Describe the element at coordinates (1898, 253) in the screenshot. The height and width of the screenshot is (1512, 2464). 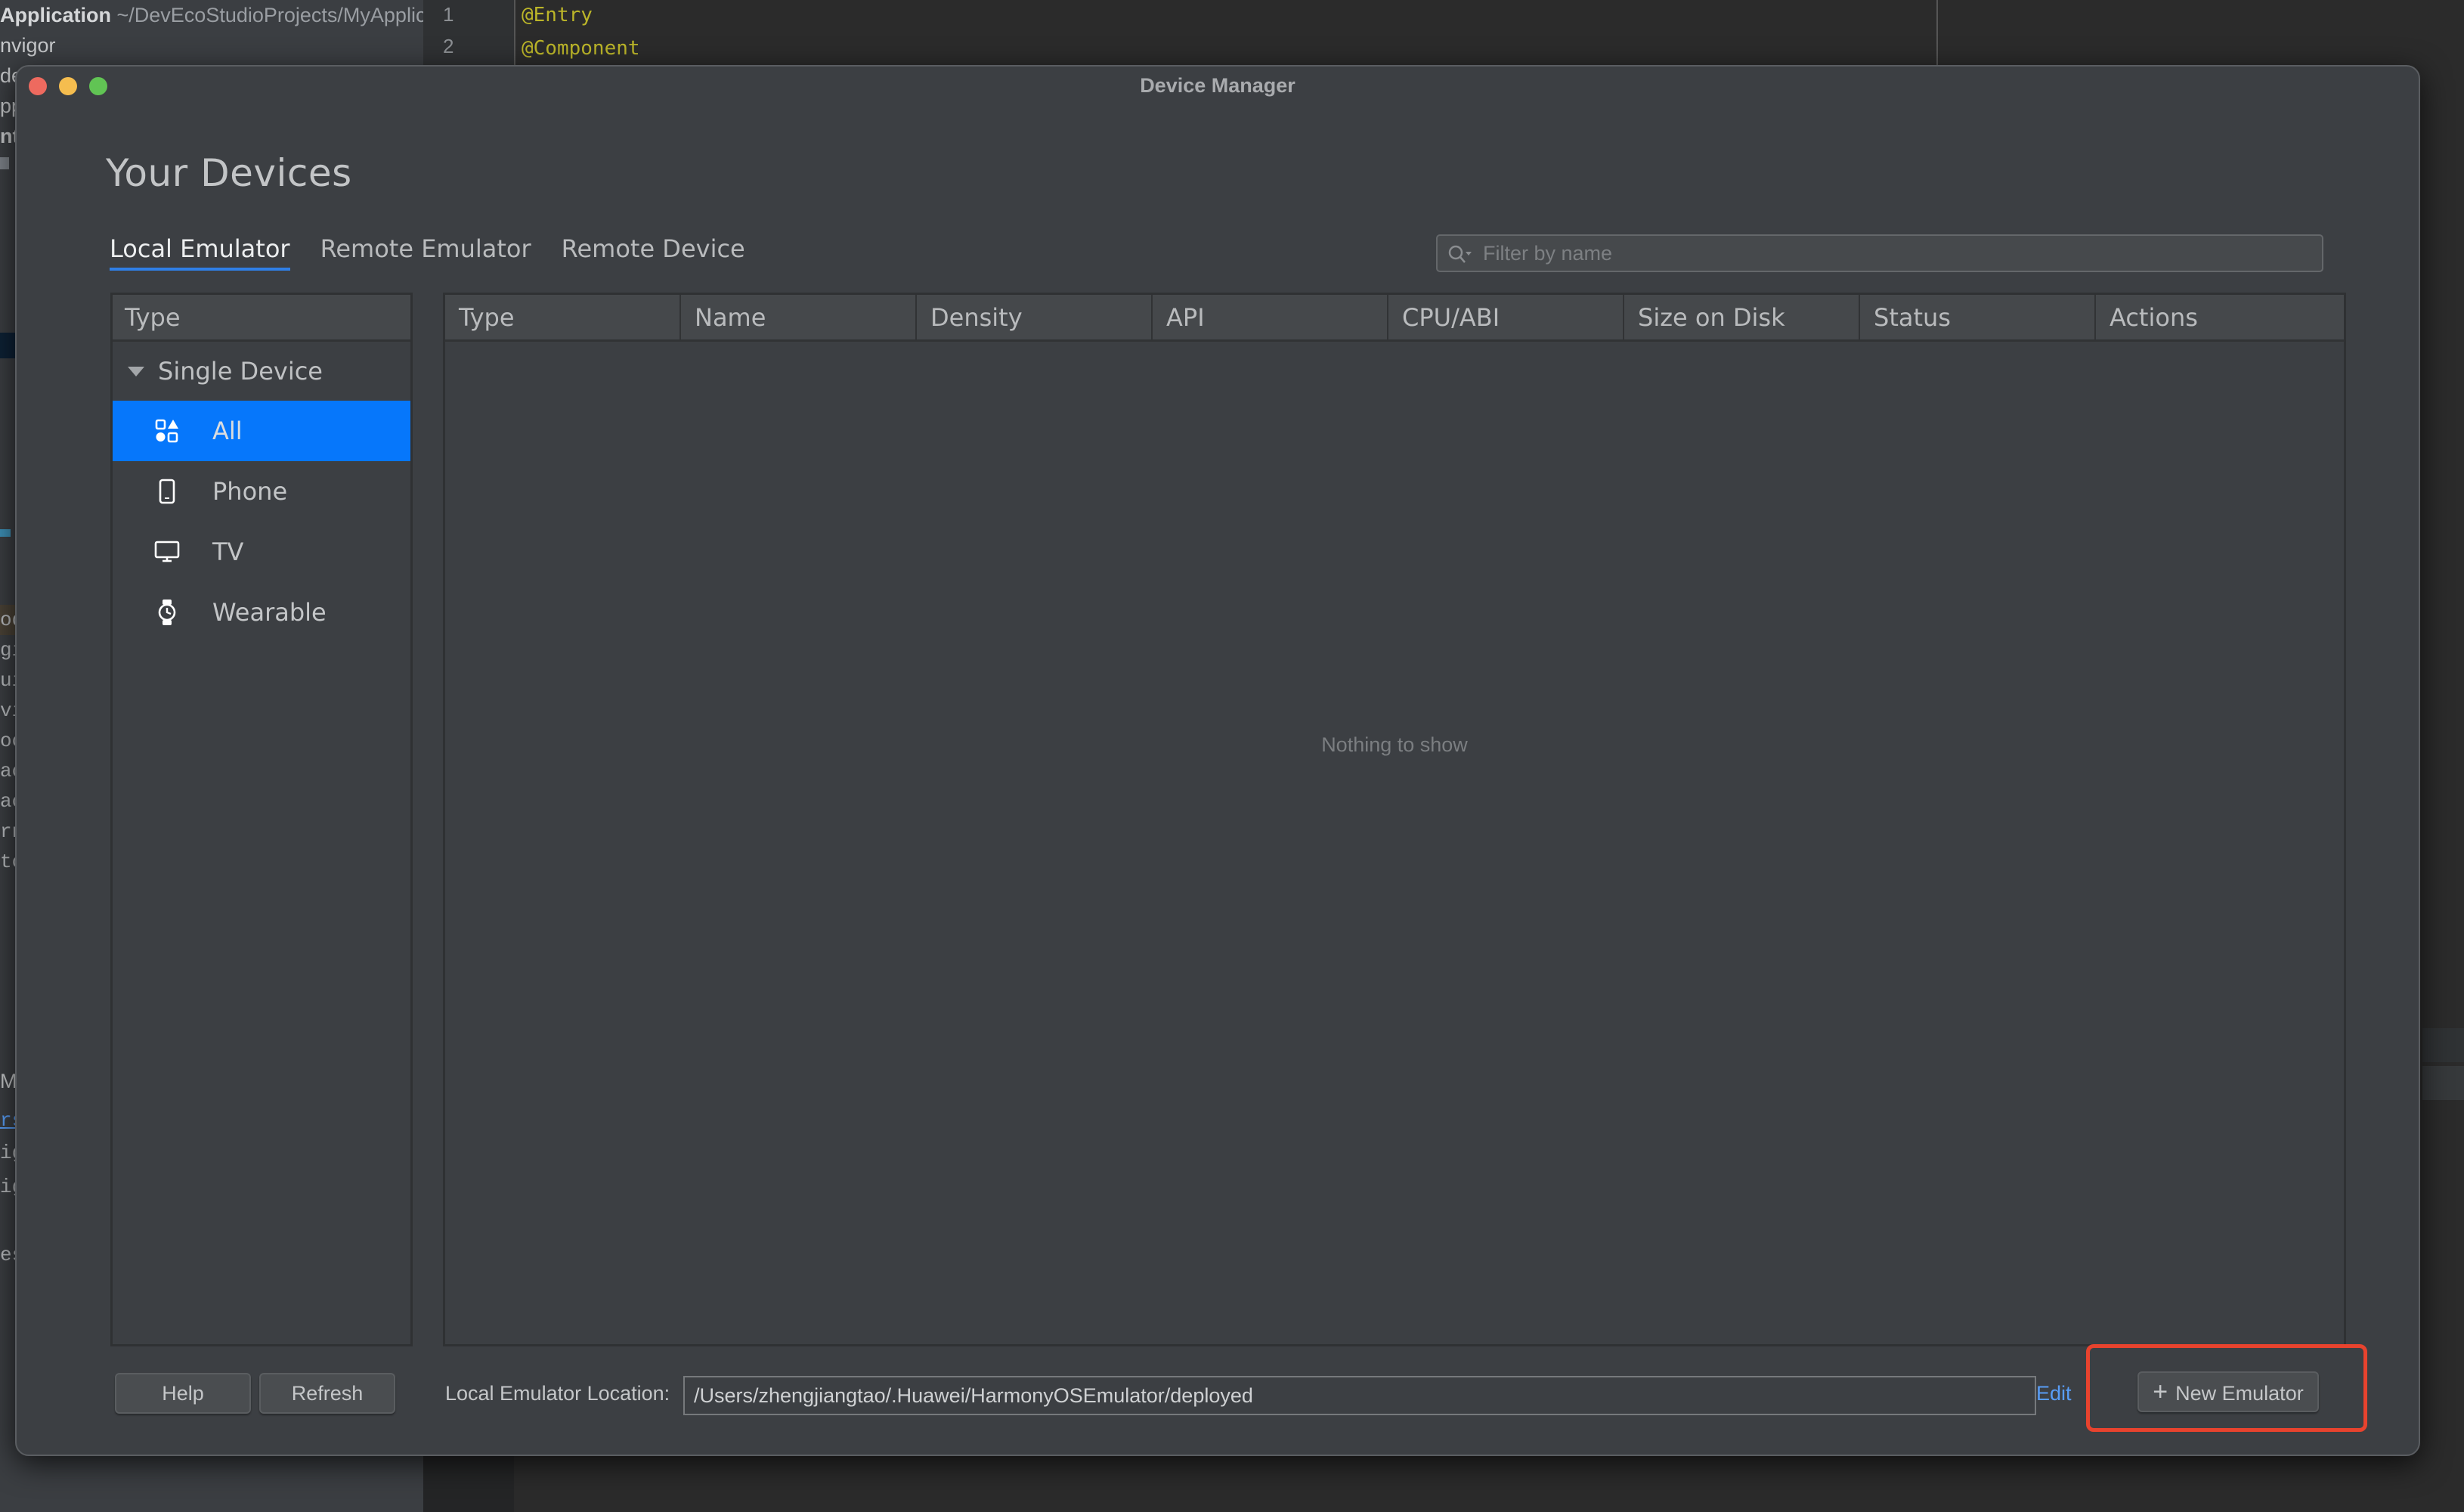
I see `filter-input` at that location.